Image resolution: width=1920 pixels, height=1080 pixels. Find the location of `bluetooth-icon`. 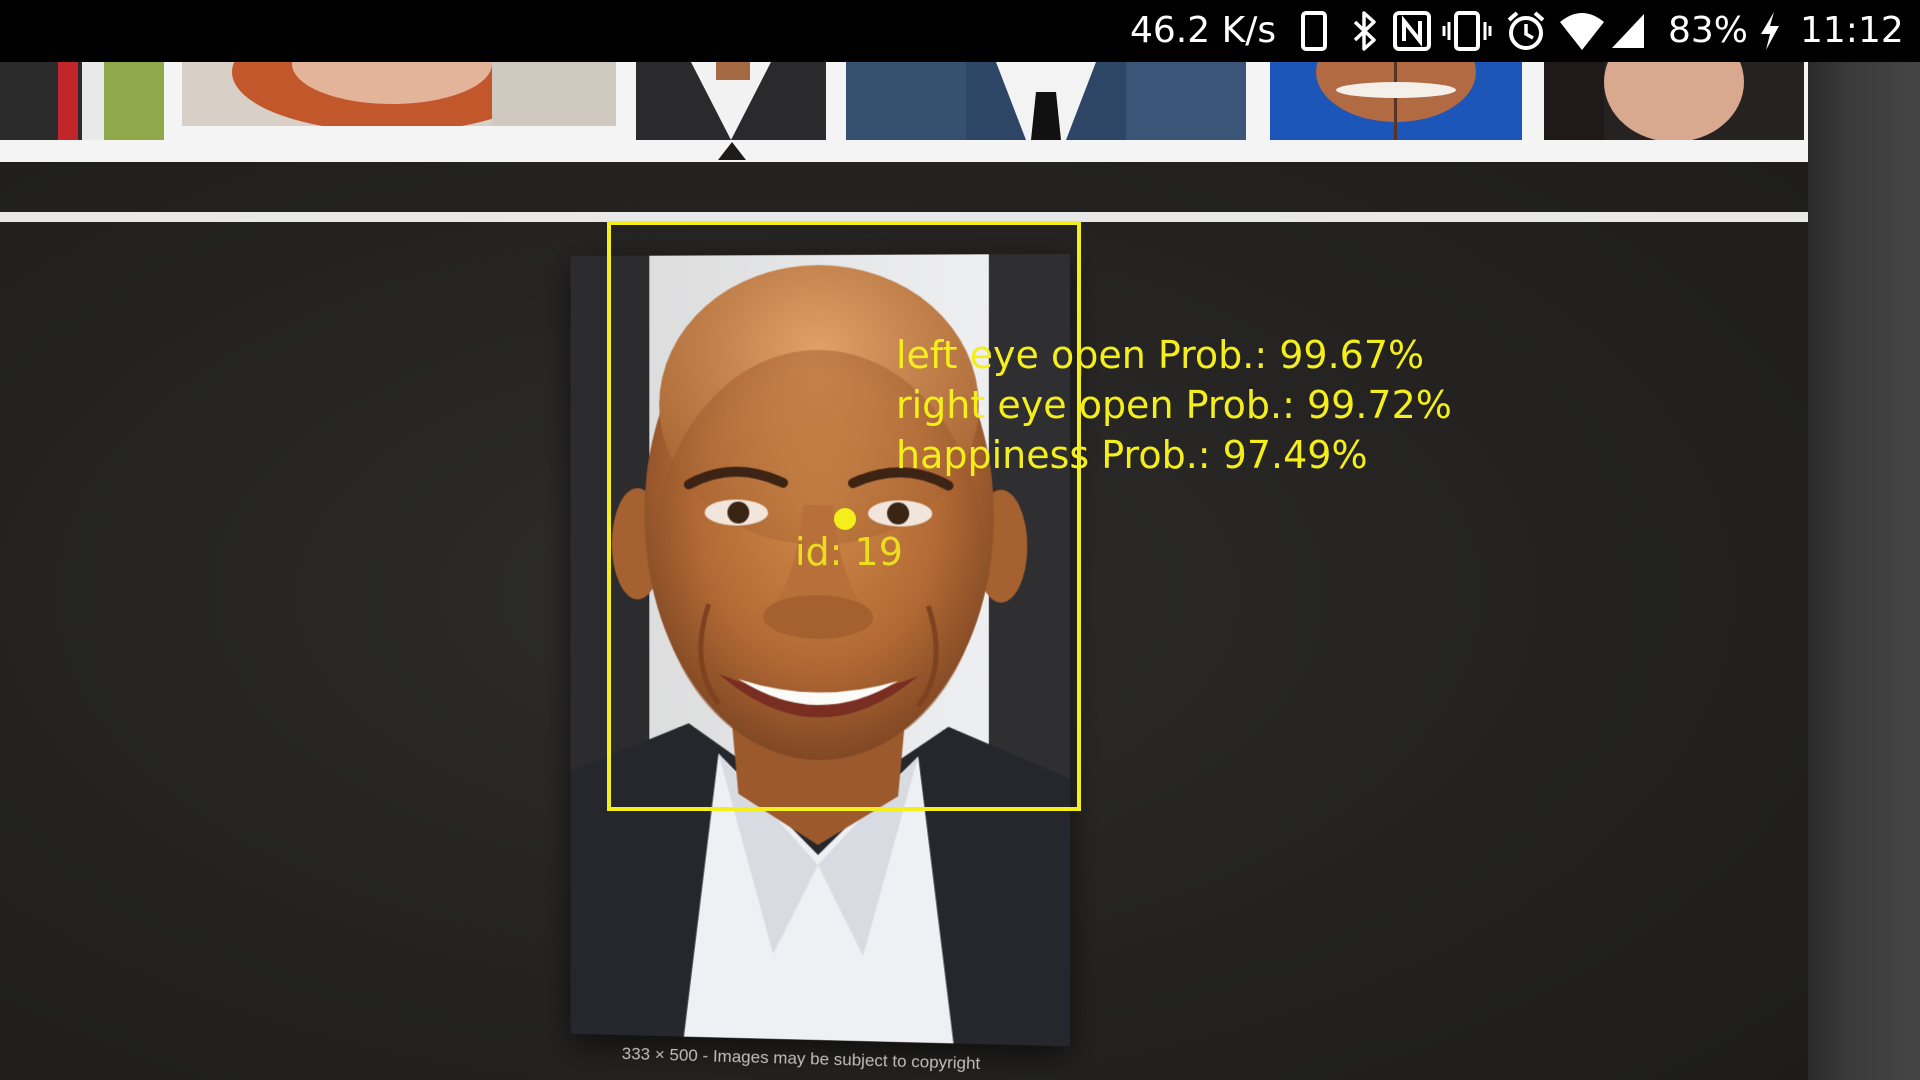

bluetooth-icon is located at coordinates (1365, 31).